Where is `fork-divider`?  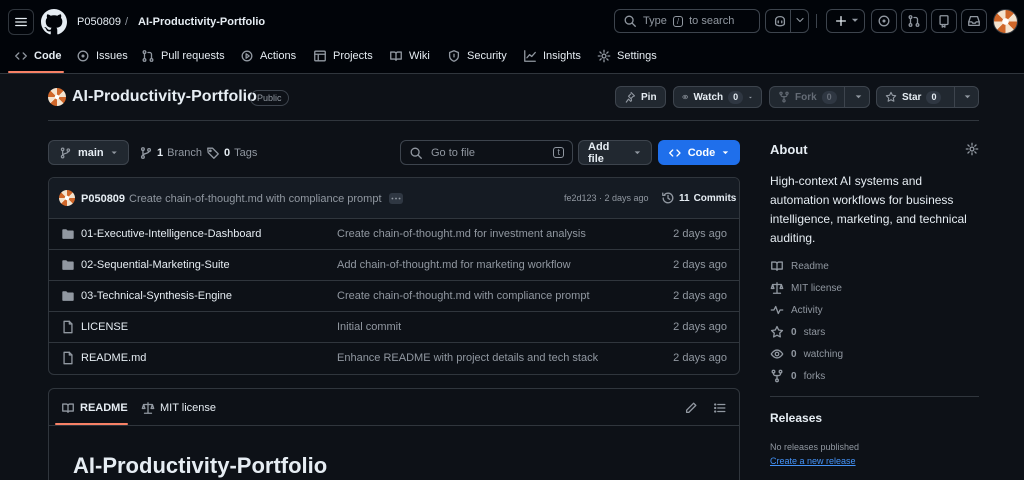
fork-divider is located at coordinates (844, 97).